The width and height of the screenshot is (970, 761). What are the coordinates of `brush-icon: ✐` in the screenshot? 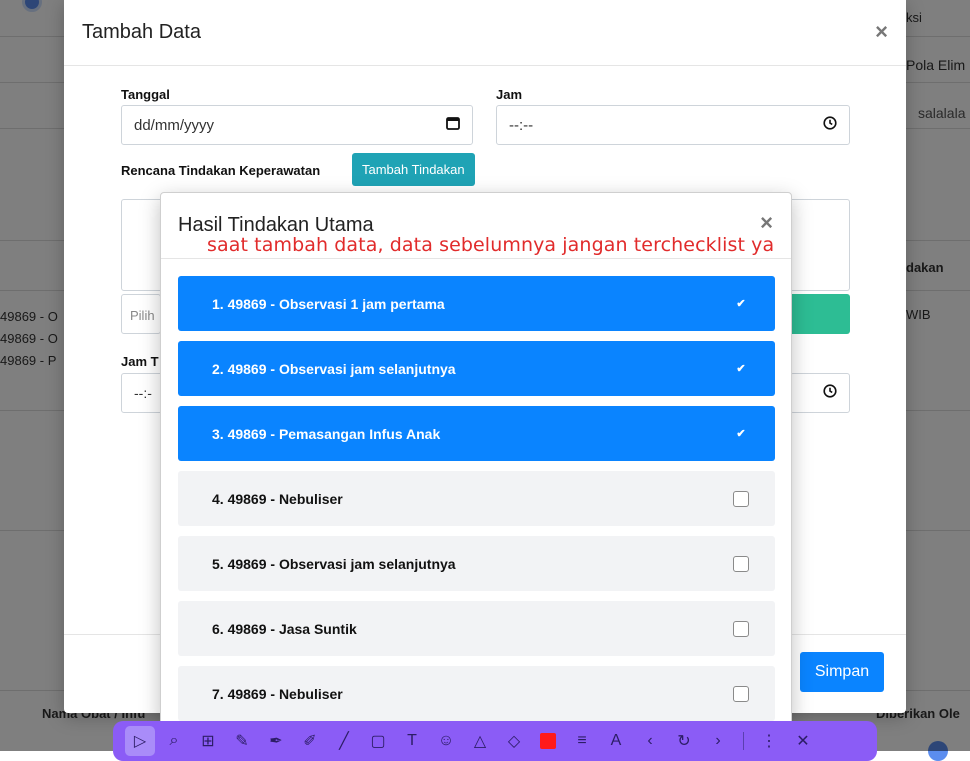 It's located at (310, 741).